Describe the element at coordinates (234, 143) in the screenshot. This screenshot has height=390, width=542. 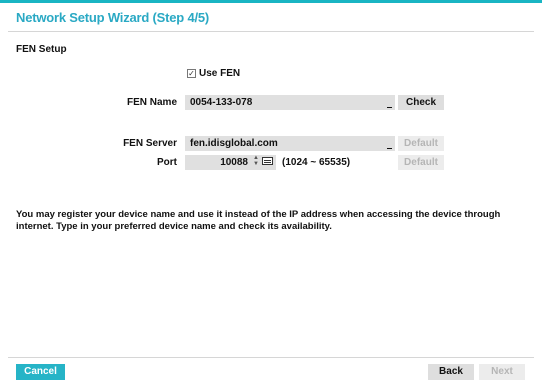
I see `fen-server-value: fen.idisglobal.com` at that location.